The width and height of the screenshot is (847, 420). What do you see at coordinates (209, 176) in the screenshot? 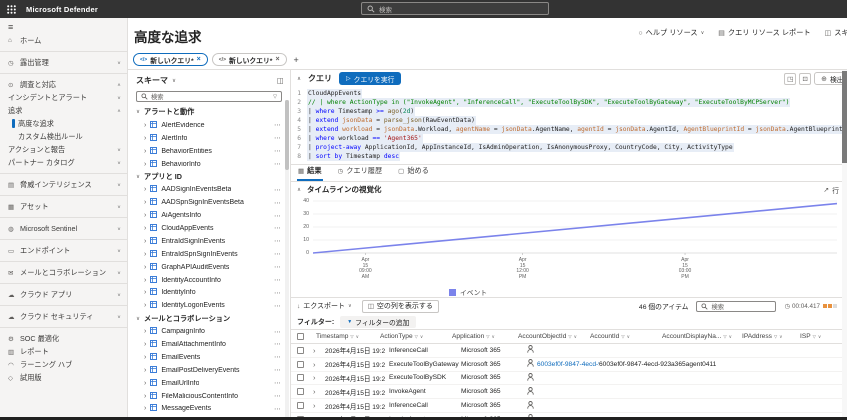
I see `schema-group: ∨ アプリと ID` at bounding box center [209, 176].